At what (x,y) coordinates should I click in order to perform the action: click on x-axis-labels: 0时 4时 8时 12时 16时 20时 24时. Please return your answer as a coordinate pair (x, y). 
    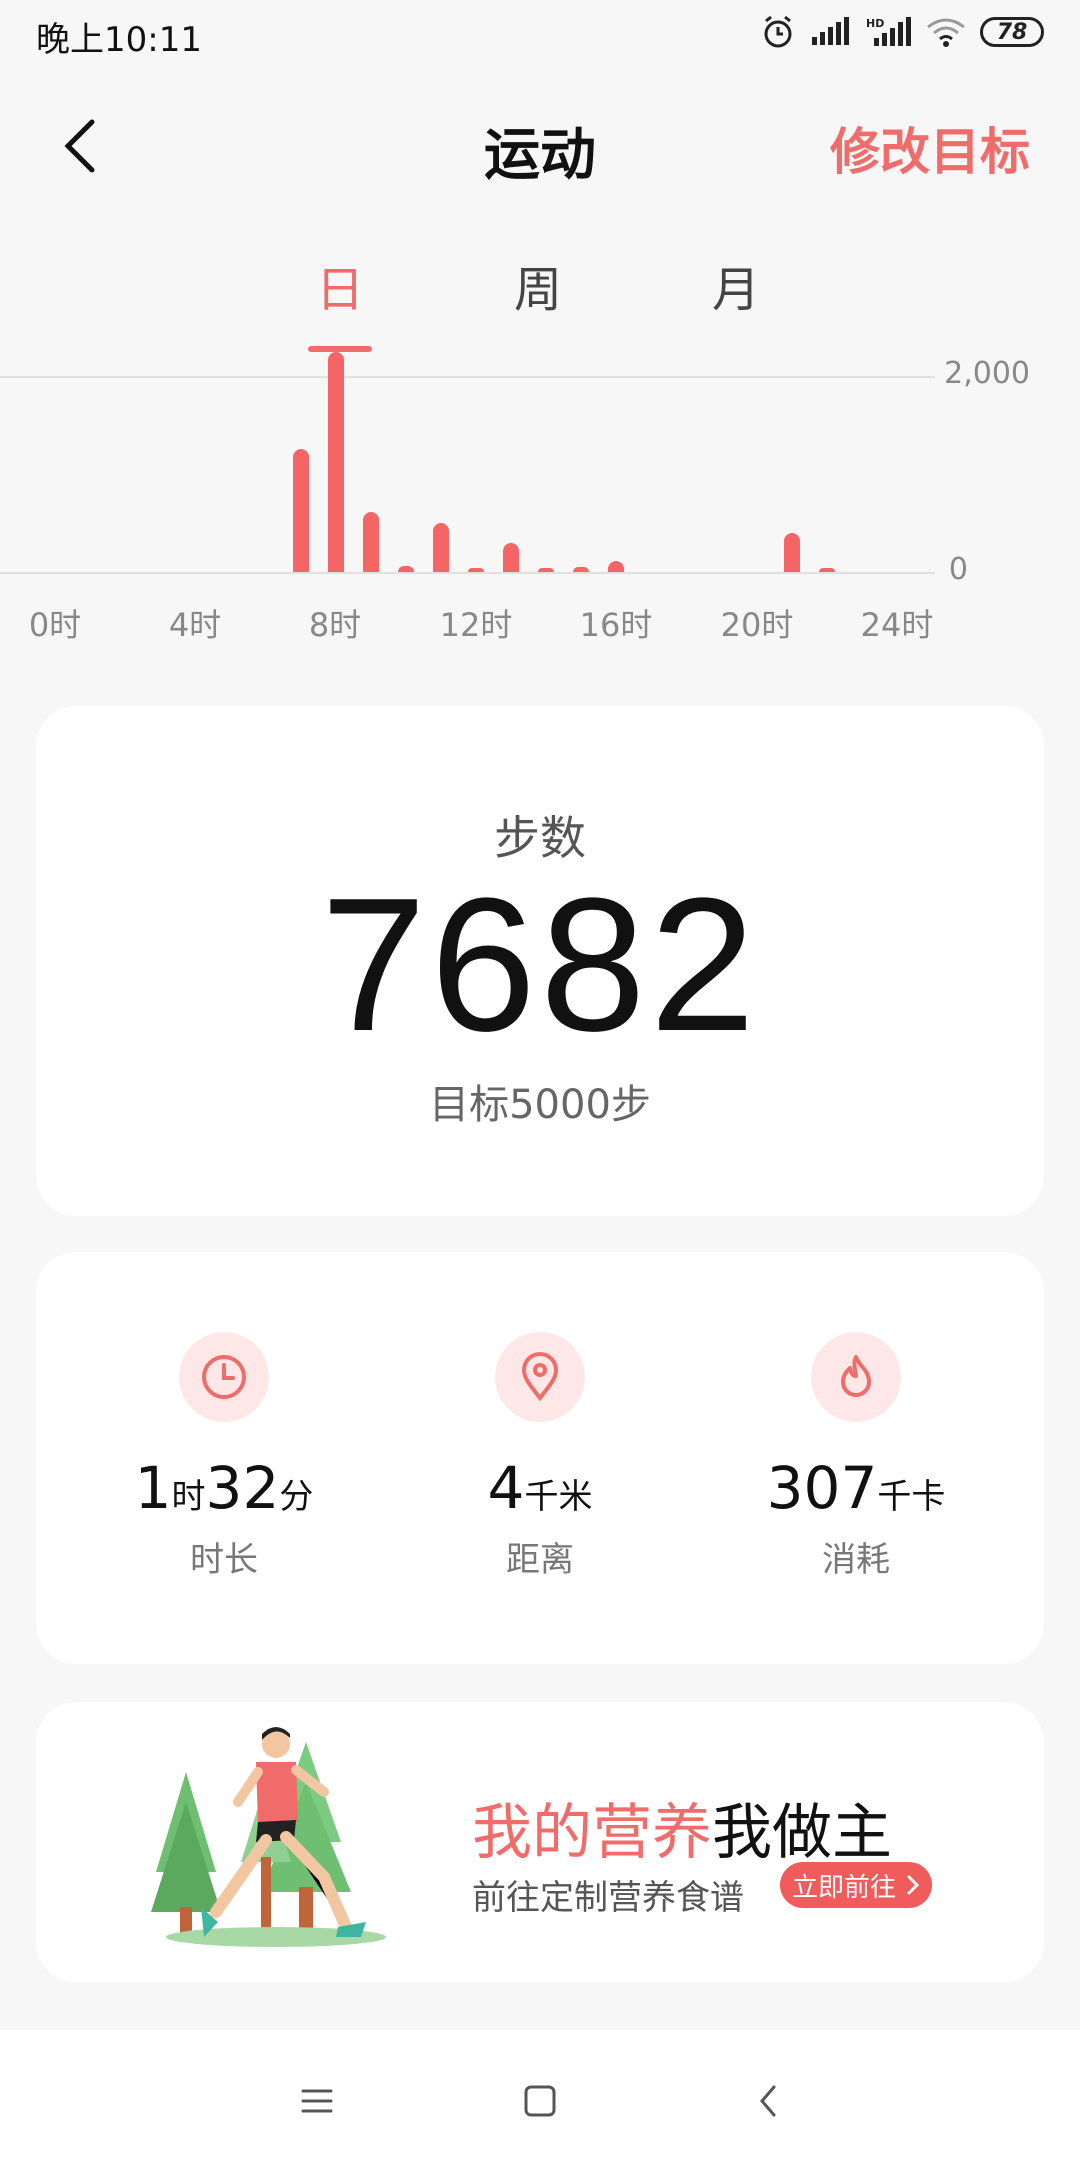
    Looking at the image, I should click on (540, 622).